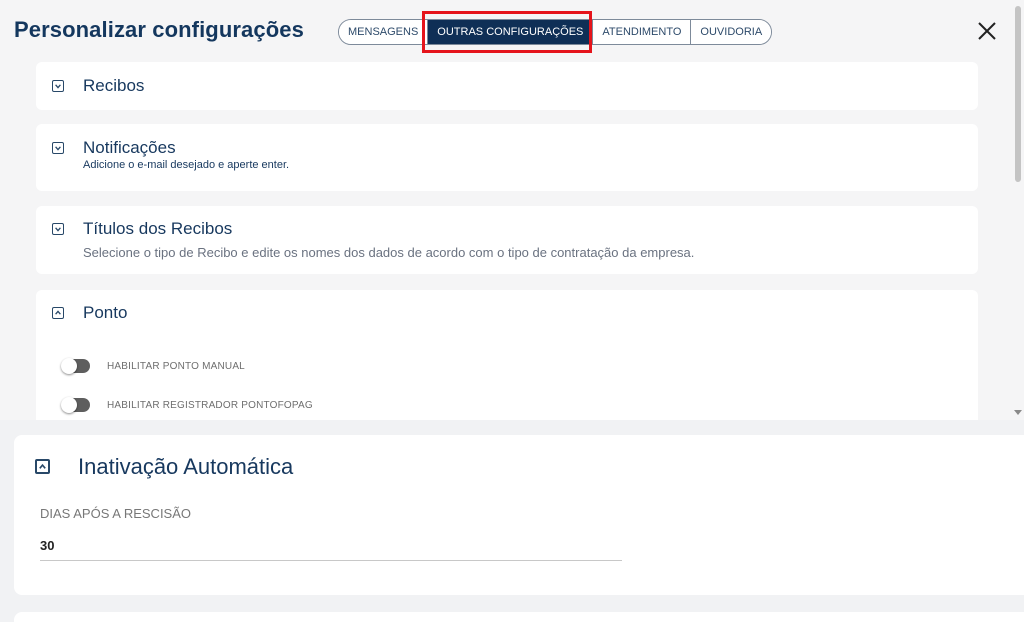  I want to click on recibos-title: Recibos, so click(114, 85).